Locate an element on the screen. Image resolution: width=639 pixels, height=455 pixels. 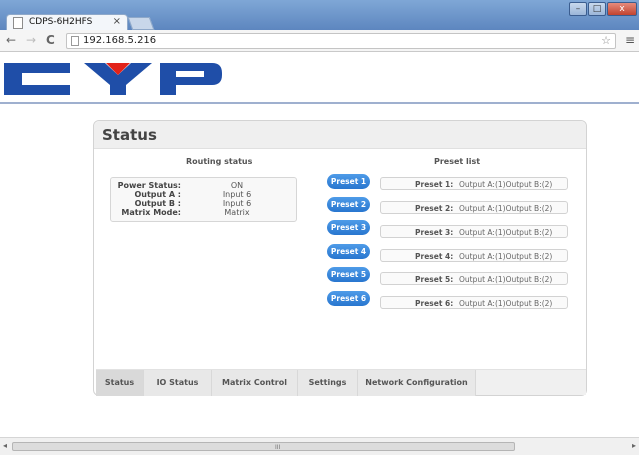
preset-1-field: Preset 1: Output A:(1)Output B:(2) is located at coordinates (474, 183).